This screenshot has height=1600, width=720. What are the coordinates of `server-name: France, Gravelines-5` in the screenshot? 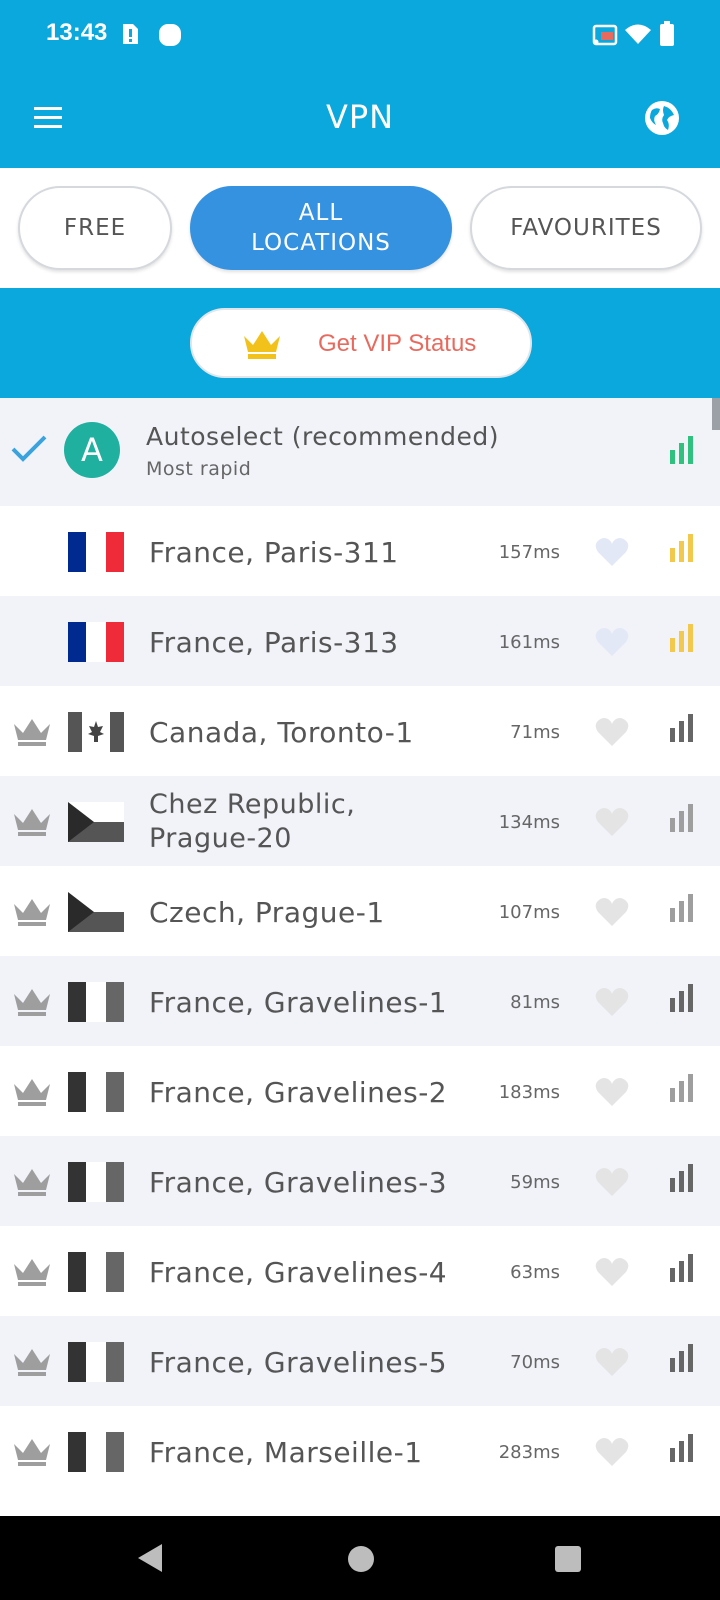 It's located at (298, 1362).